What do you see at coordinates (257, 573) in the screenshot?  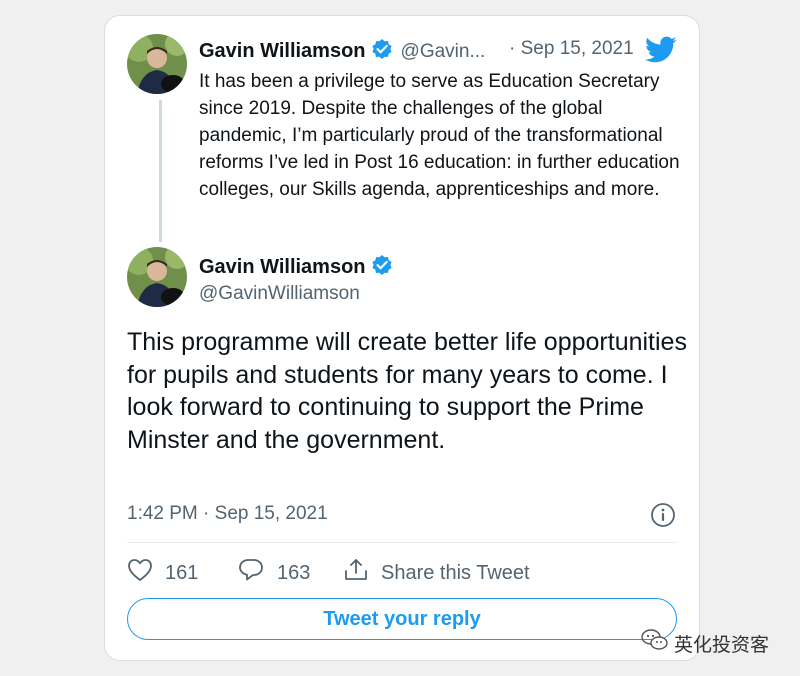 I see `speech-bubble-icon` at bounding box center [257, 573].